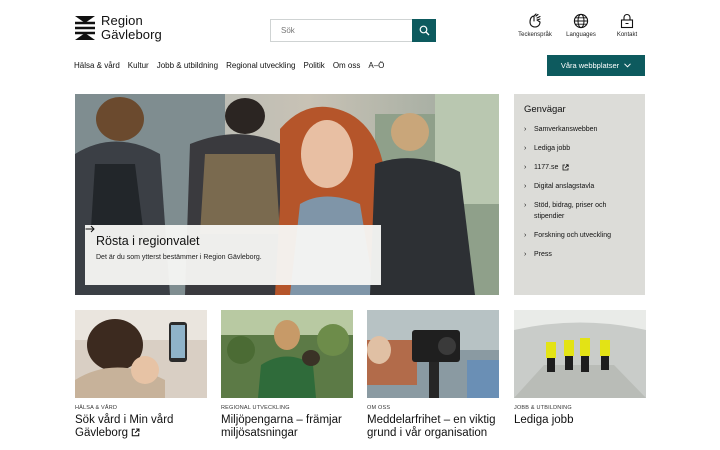 Image resolution: width=720 pixels, height=450 pixels. What do you see at coordinates (281, 426) in the screenshot?
I see `card-title: Miljöpengarna – främjar miljösatsningar` at bounding box center [281, 426].